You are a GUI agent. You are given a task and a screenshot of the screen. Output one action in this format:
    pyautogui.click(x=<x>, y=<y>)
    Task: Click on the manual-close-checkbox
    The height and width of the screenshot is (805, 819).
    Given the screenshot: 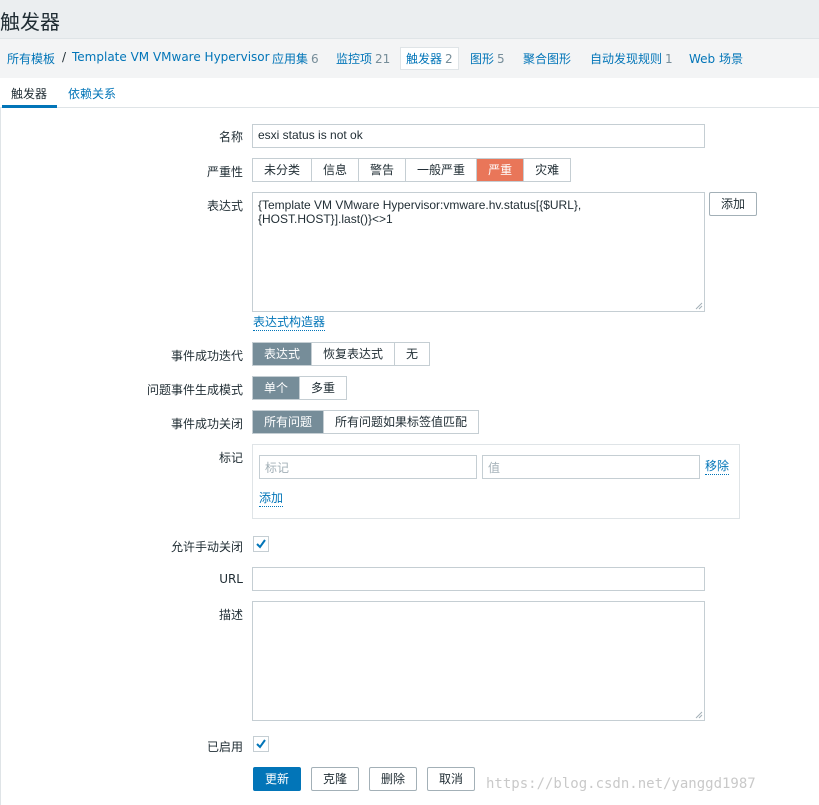 What is the action you would take?
    pyautogui.click(x=261, y=544)
    